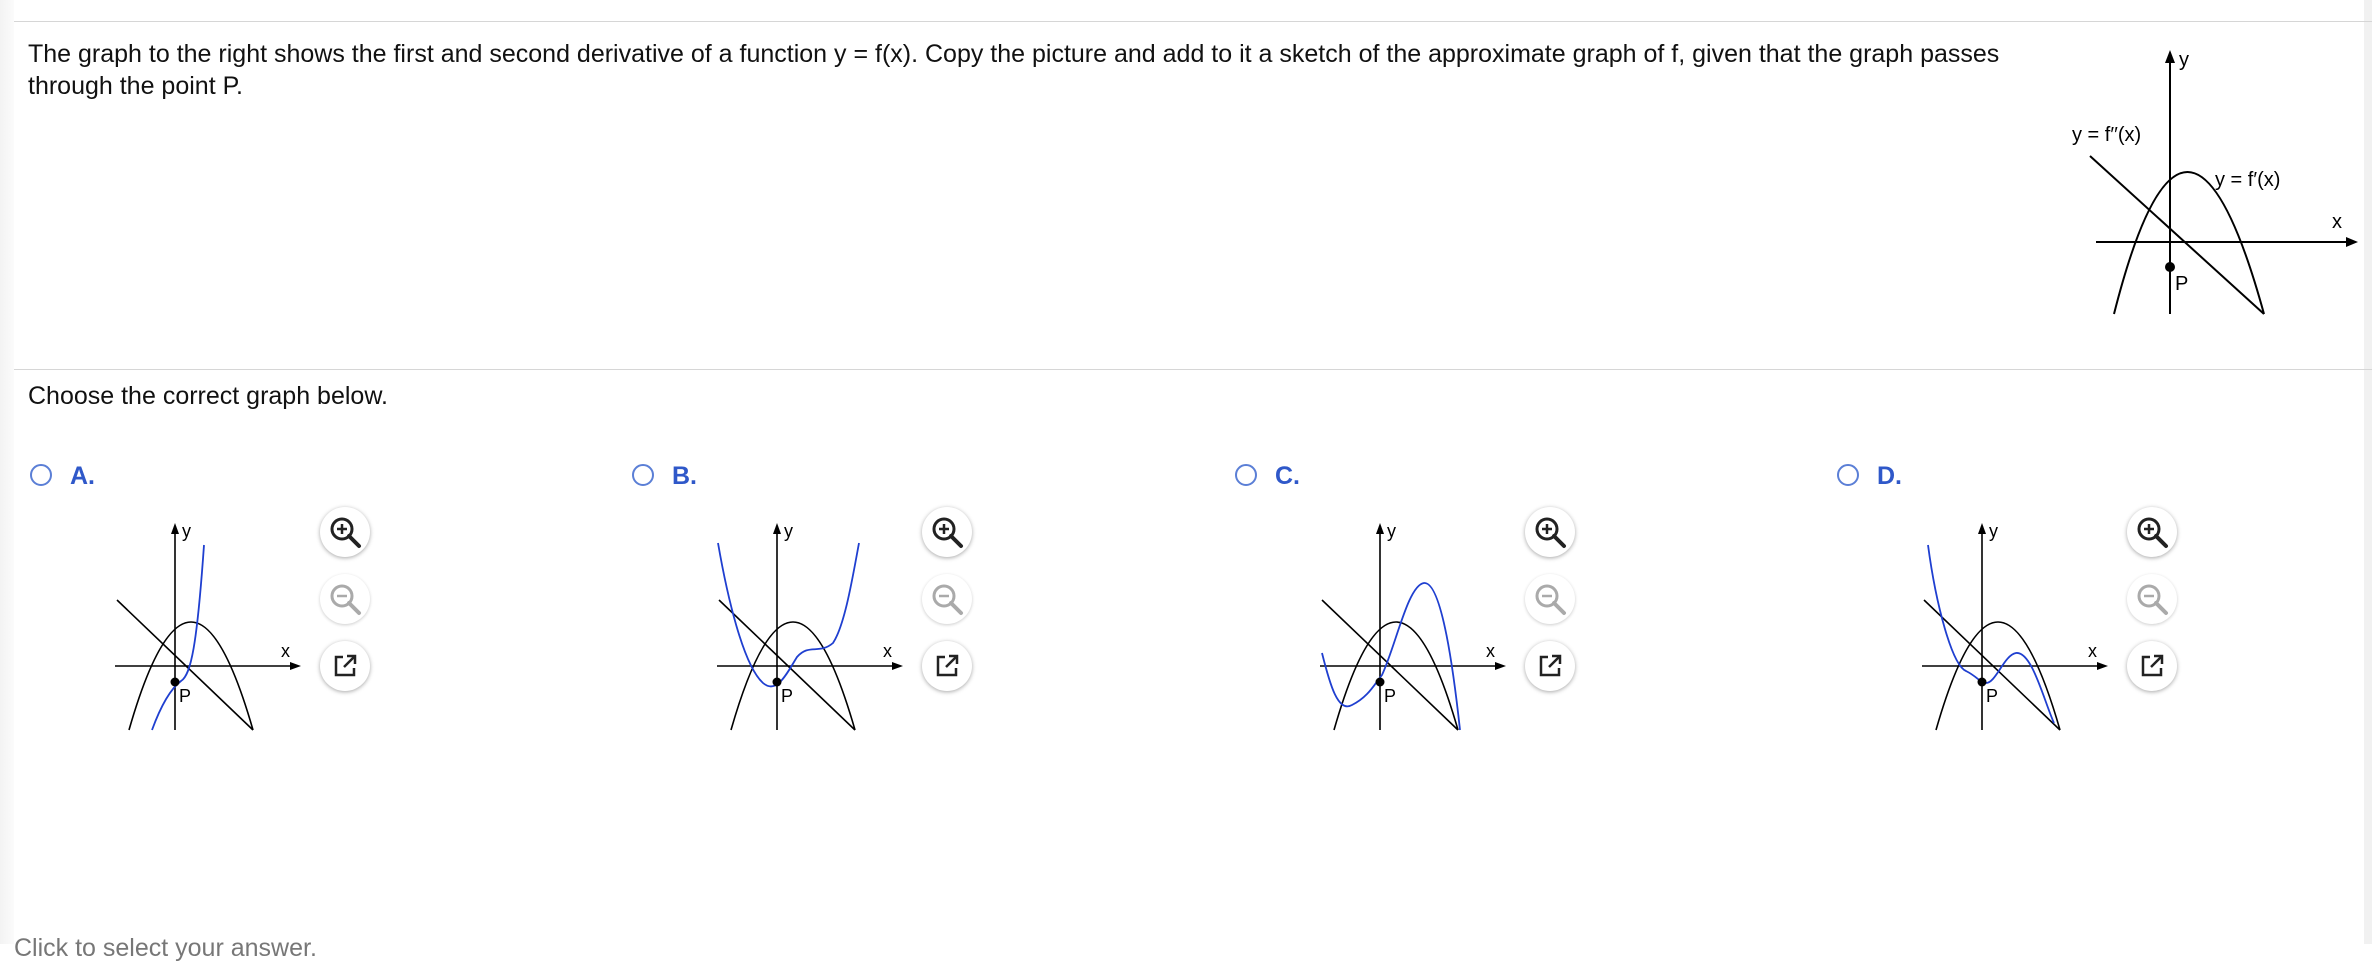  I want to click on choice-c-y-label: y, so click(1391, 531).